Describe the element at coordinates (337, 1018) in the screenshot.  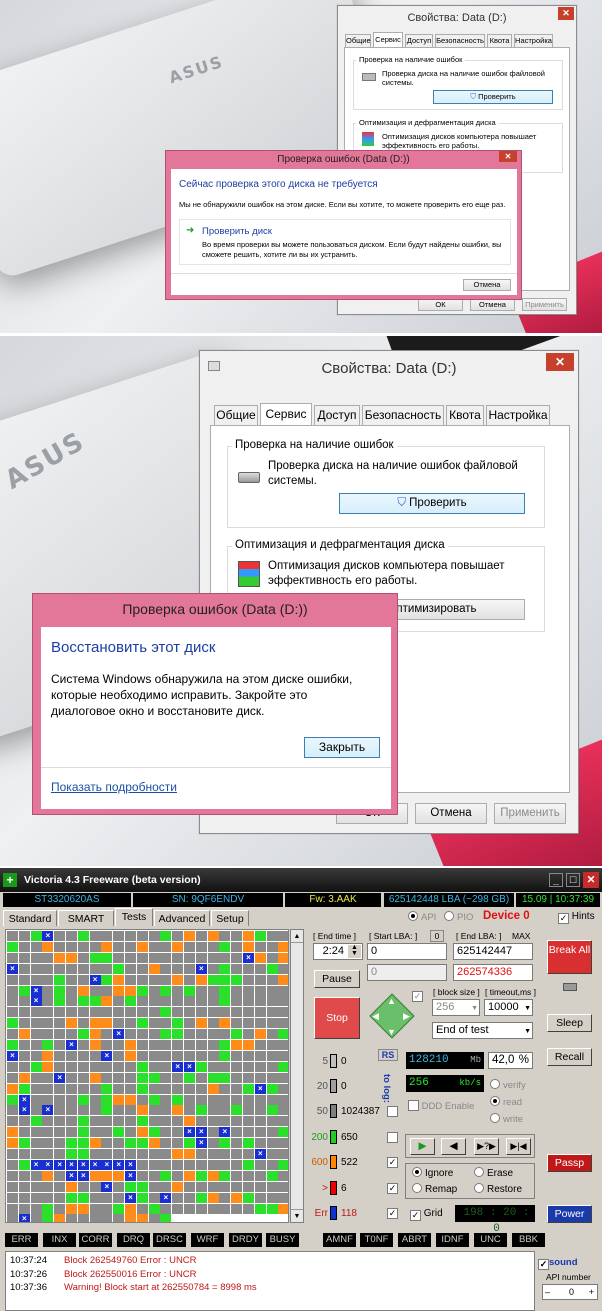
I see `stop-button: Stop` at that location.